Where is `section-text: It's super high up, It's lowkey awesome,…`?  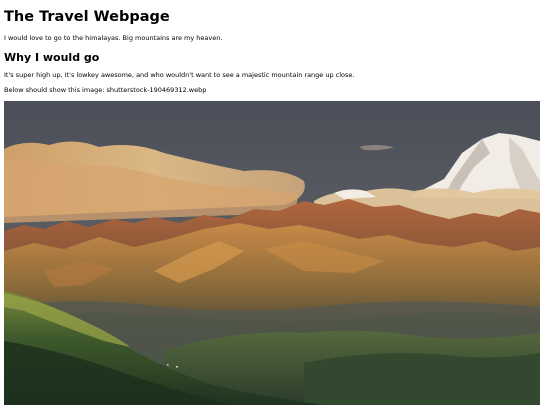
section-text: It's super high up, It's lowkey awesome,… is located at coordinates (179, 75).